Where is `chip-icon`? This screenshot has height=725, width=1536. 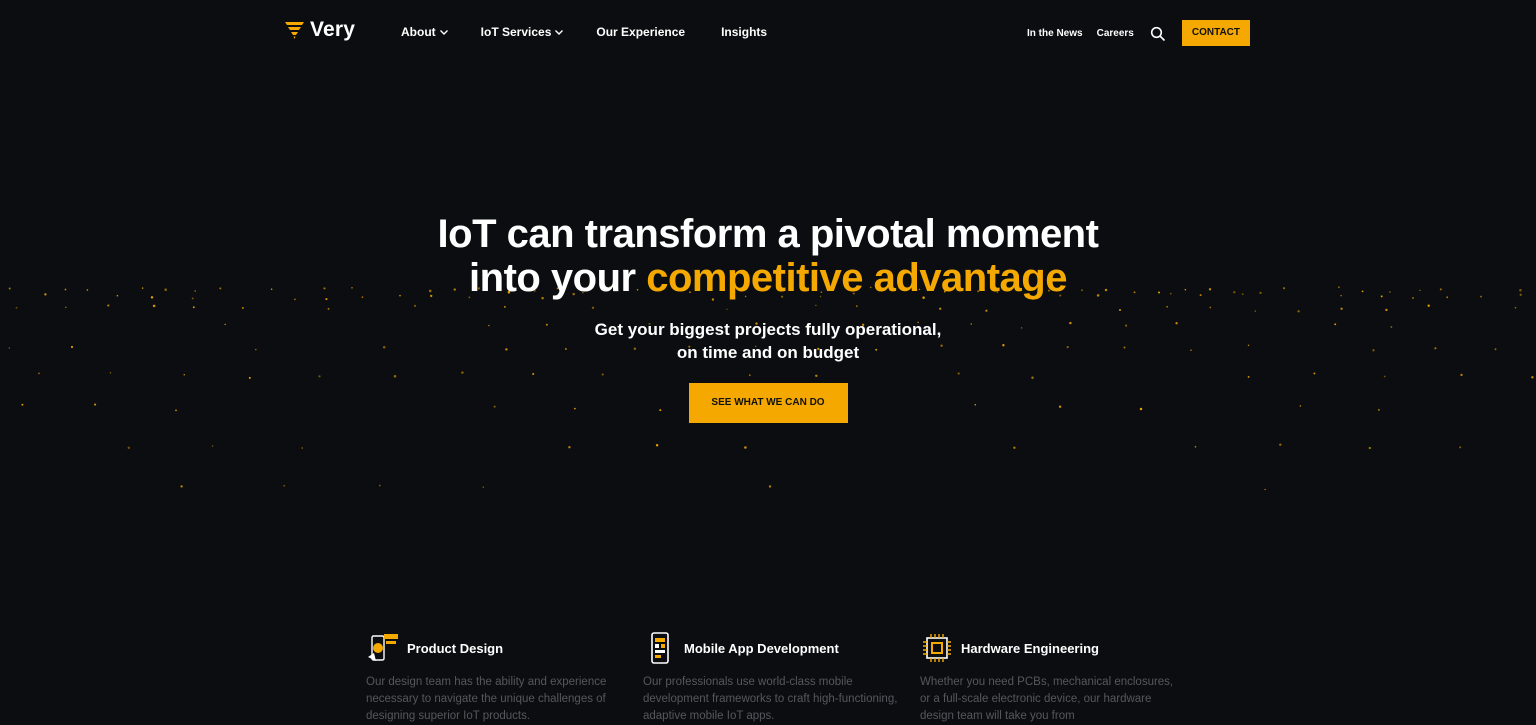
chip-icon is located at coordinates (937, 648).